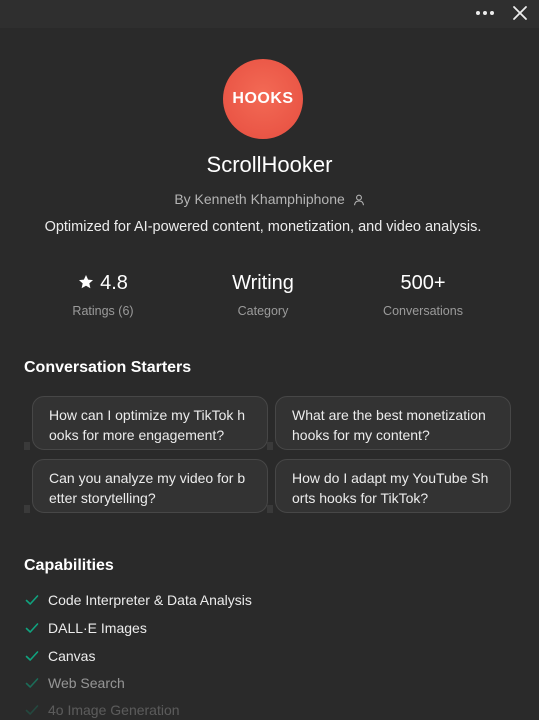  What do you see at coordinates (114, 710) in the screenshot?
I see `capability-label: 4o Image Generation` at bounding box center [114, 710].